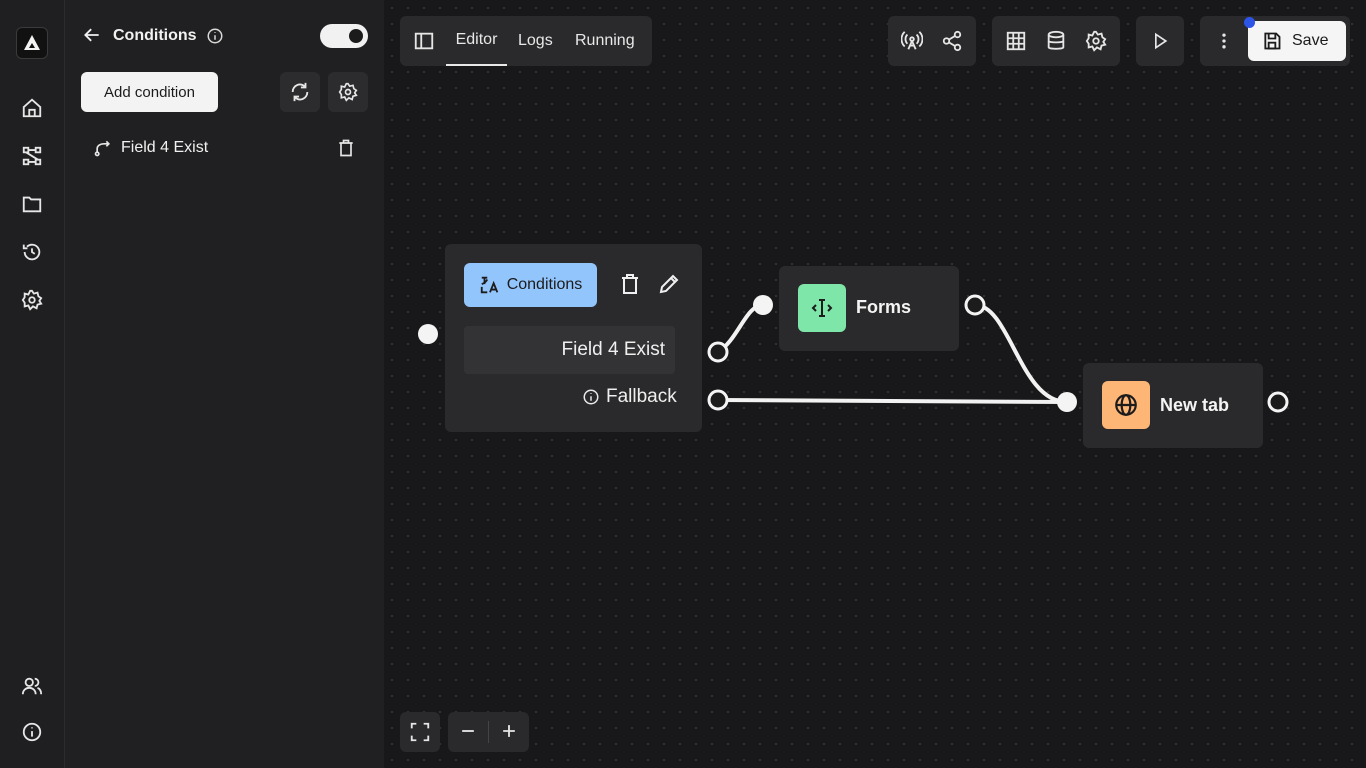  I want to click on fallback-branch: Fallback, so click(629, 397).